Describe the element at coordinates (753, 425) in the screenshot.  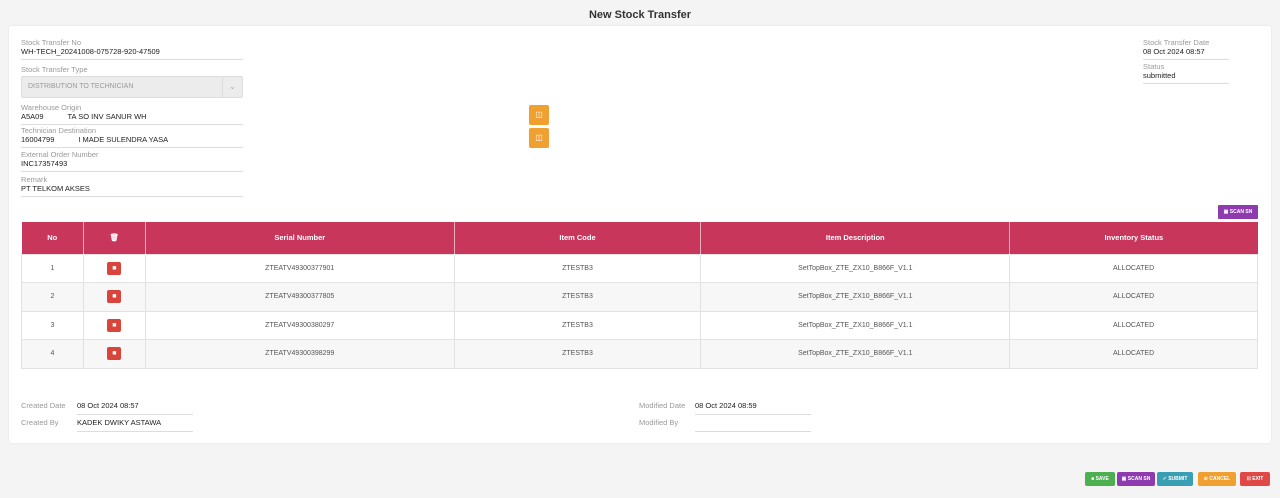
I see `modified-by-value` at that location.